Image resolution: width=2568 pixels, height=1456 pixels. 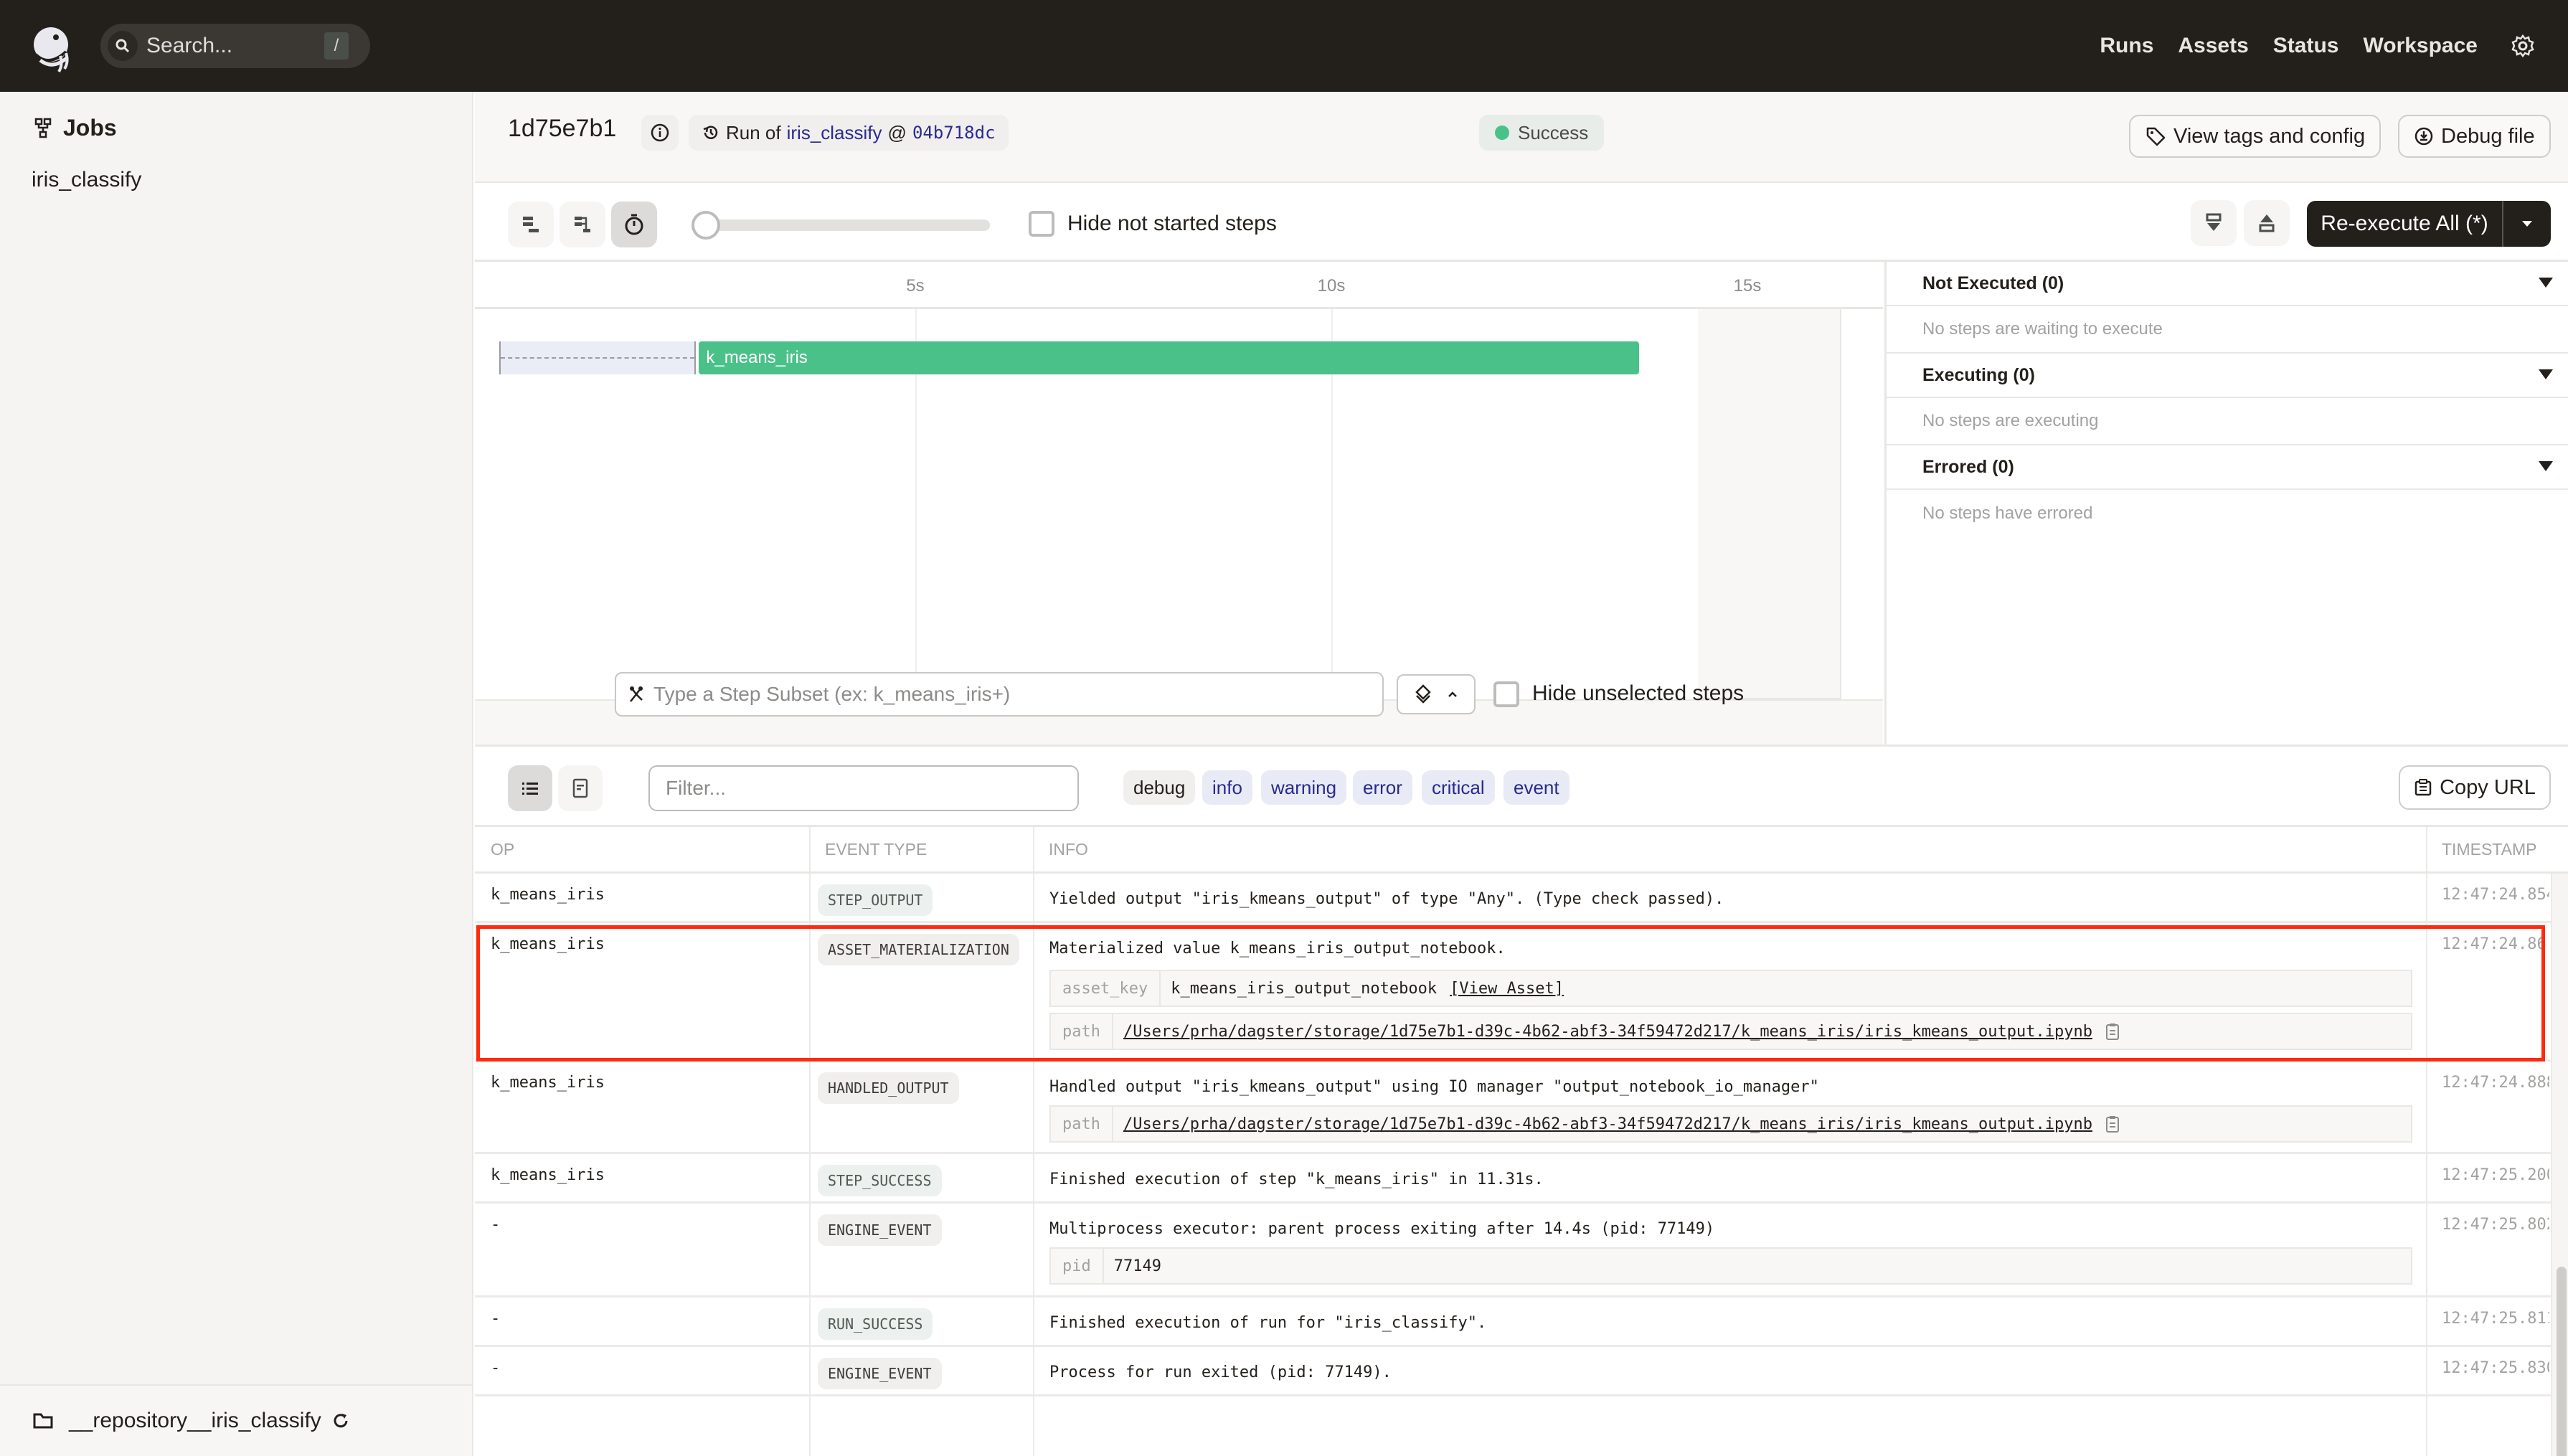 What do you see at coordinates (531, 224) in the screenshot?
I see `view-flat-button` at bounding box center [531, 224].